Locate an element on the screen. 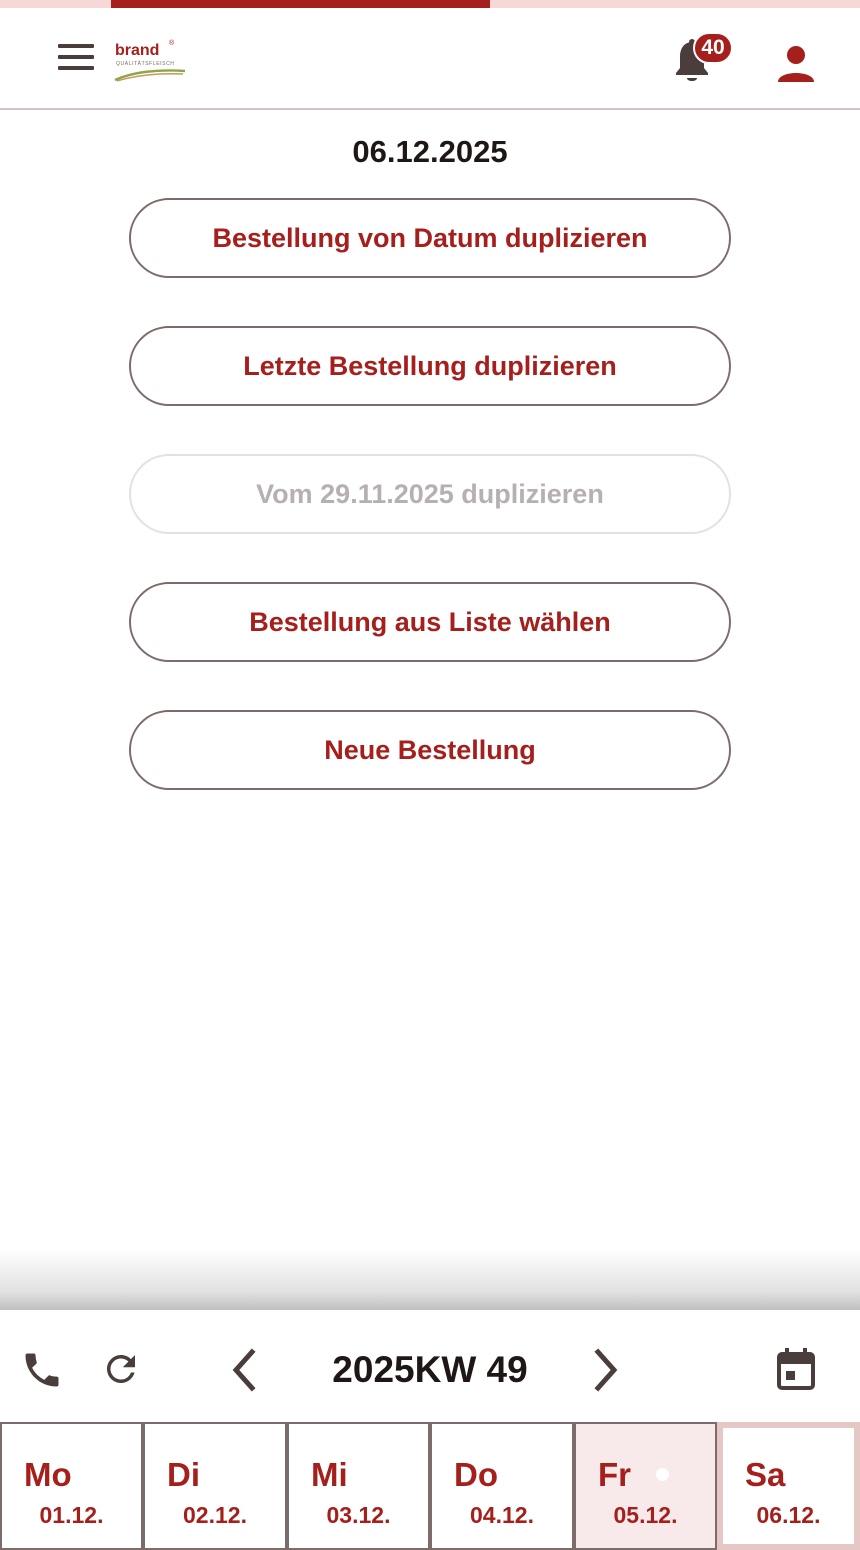 The image size is (860, 1550). chevron-right-icon is located at coordinates (606, 1370).